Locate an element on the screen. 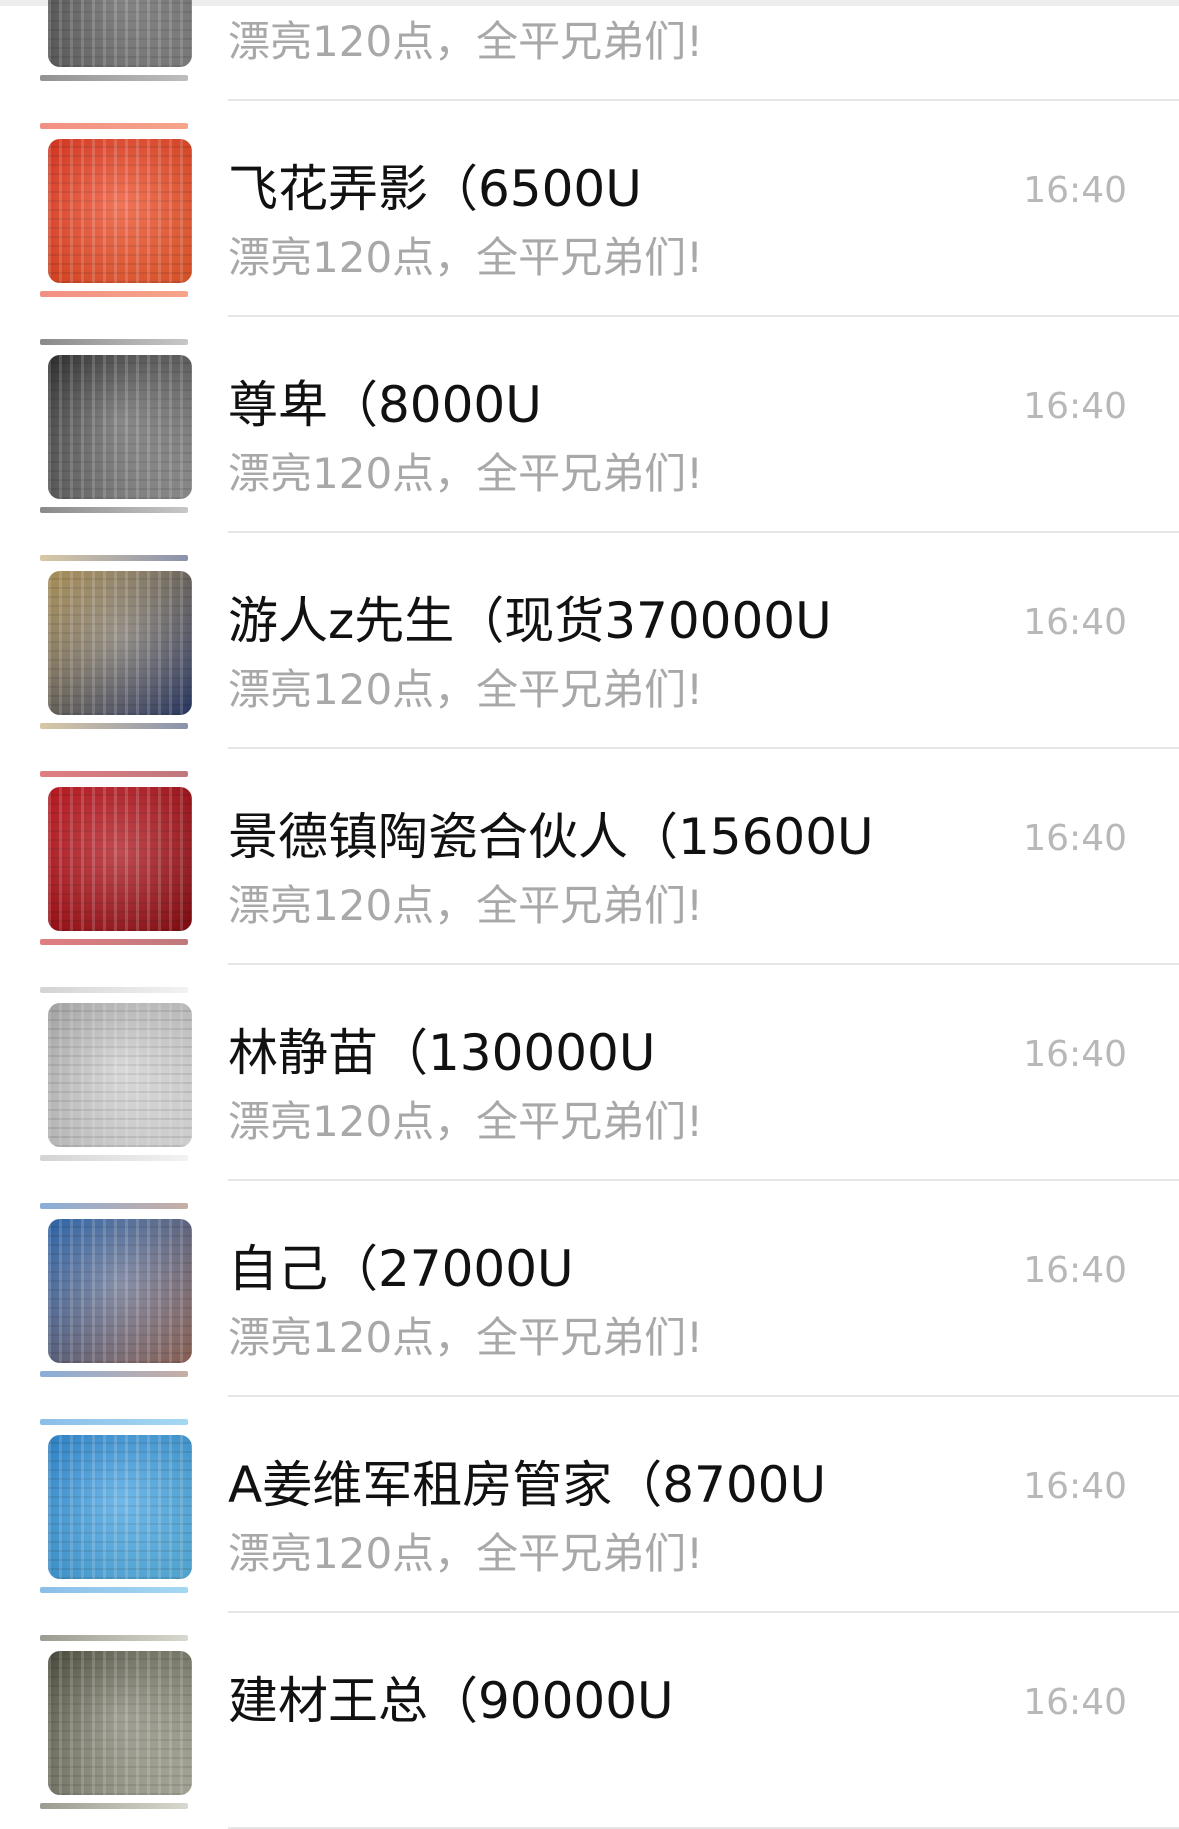 This screenshot has height=1829, width=1179. chat-name: 建材王总（90000U is located at coordinates (451, 1701).